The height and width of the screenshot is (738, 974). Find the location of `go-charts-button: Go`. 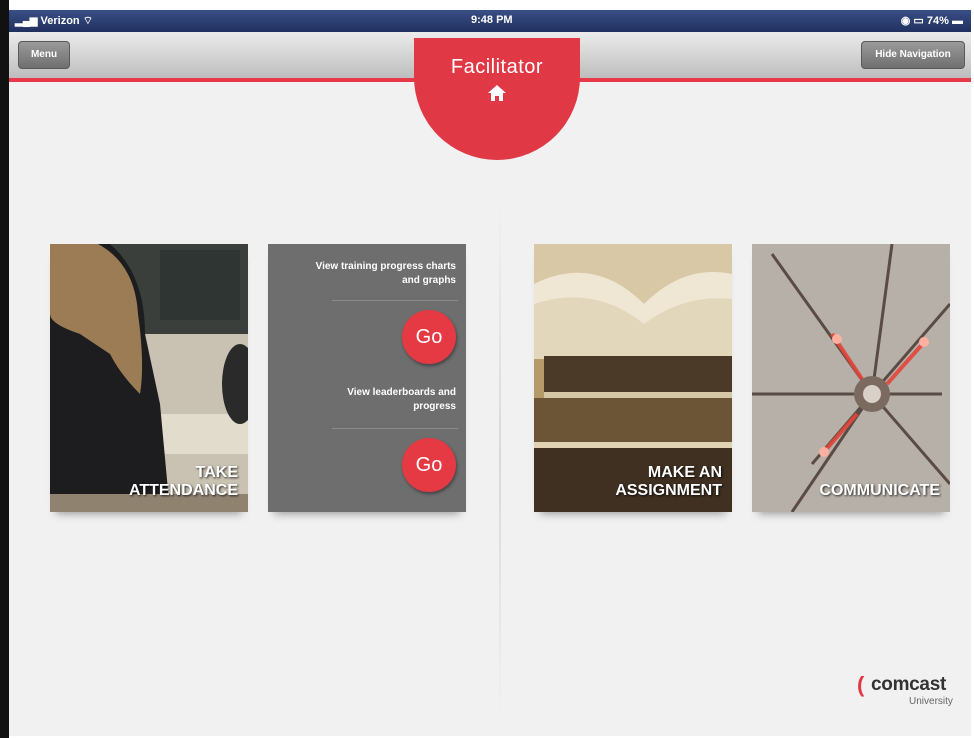

go-charts-button: Go is located at coordinates (429, 337).